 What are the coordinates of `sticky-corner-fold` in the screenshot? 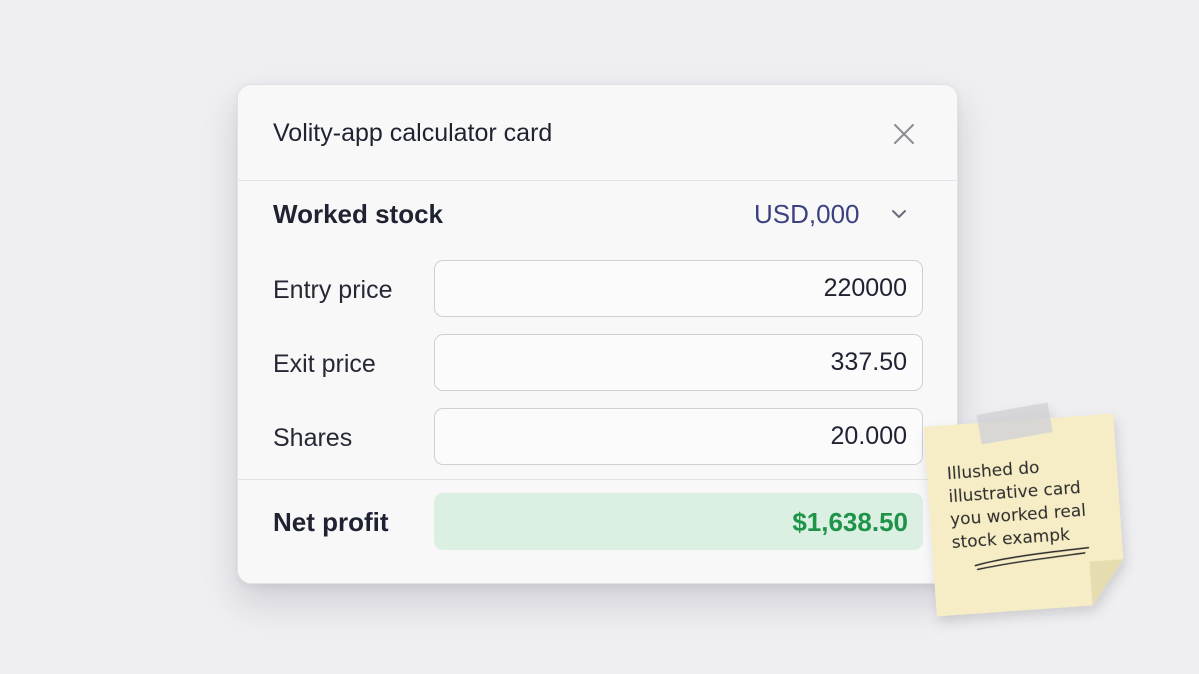 It's located at (1107, 582).